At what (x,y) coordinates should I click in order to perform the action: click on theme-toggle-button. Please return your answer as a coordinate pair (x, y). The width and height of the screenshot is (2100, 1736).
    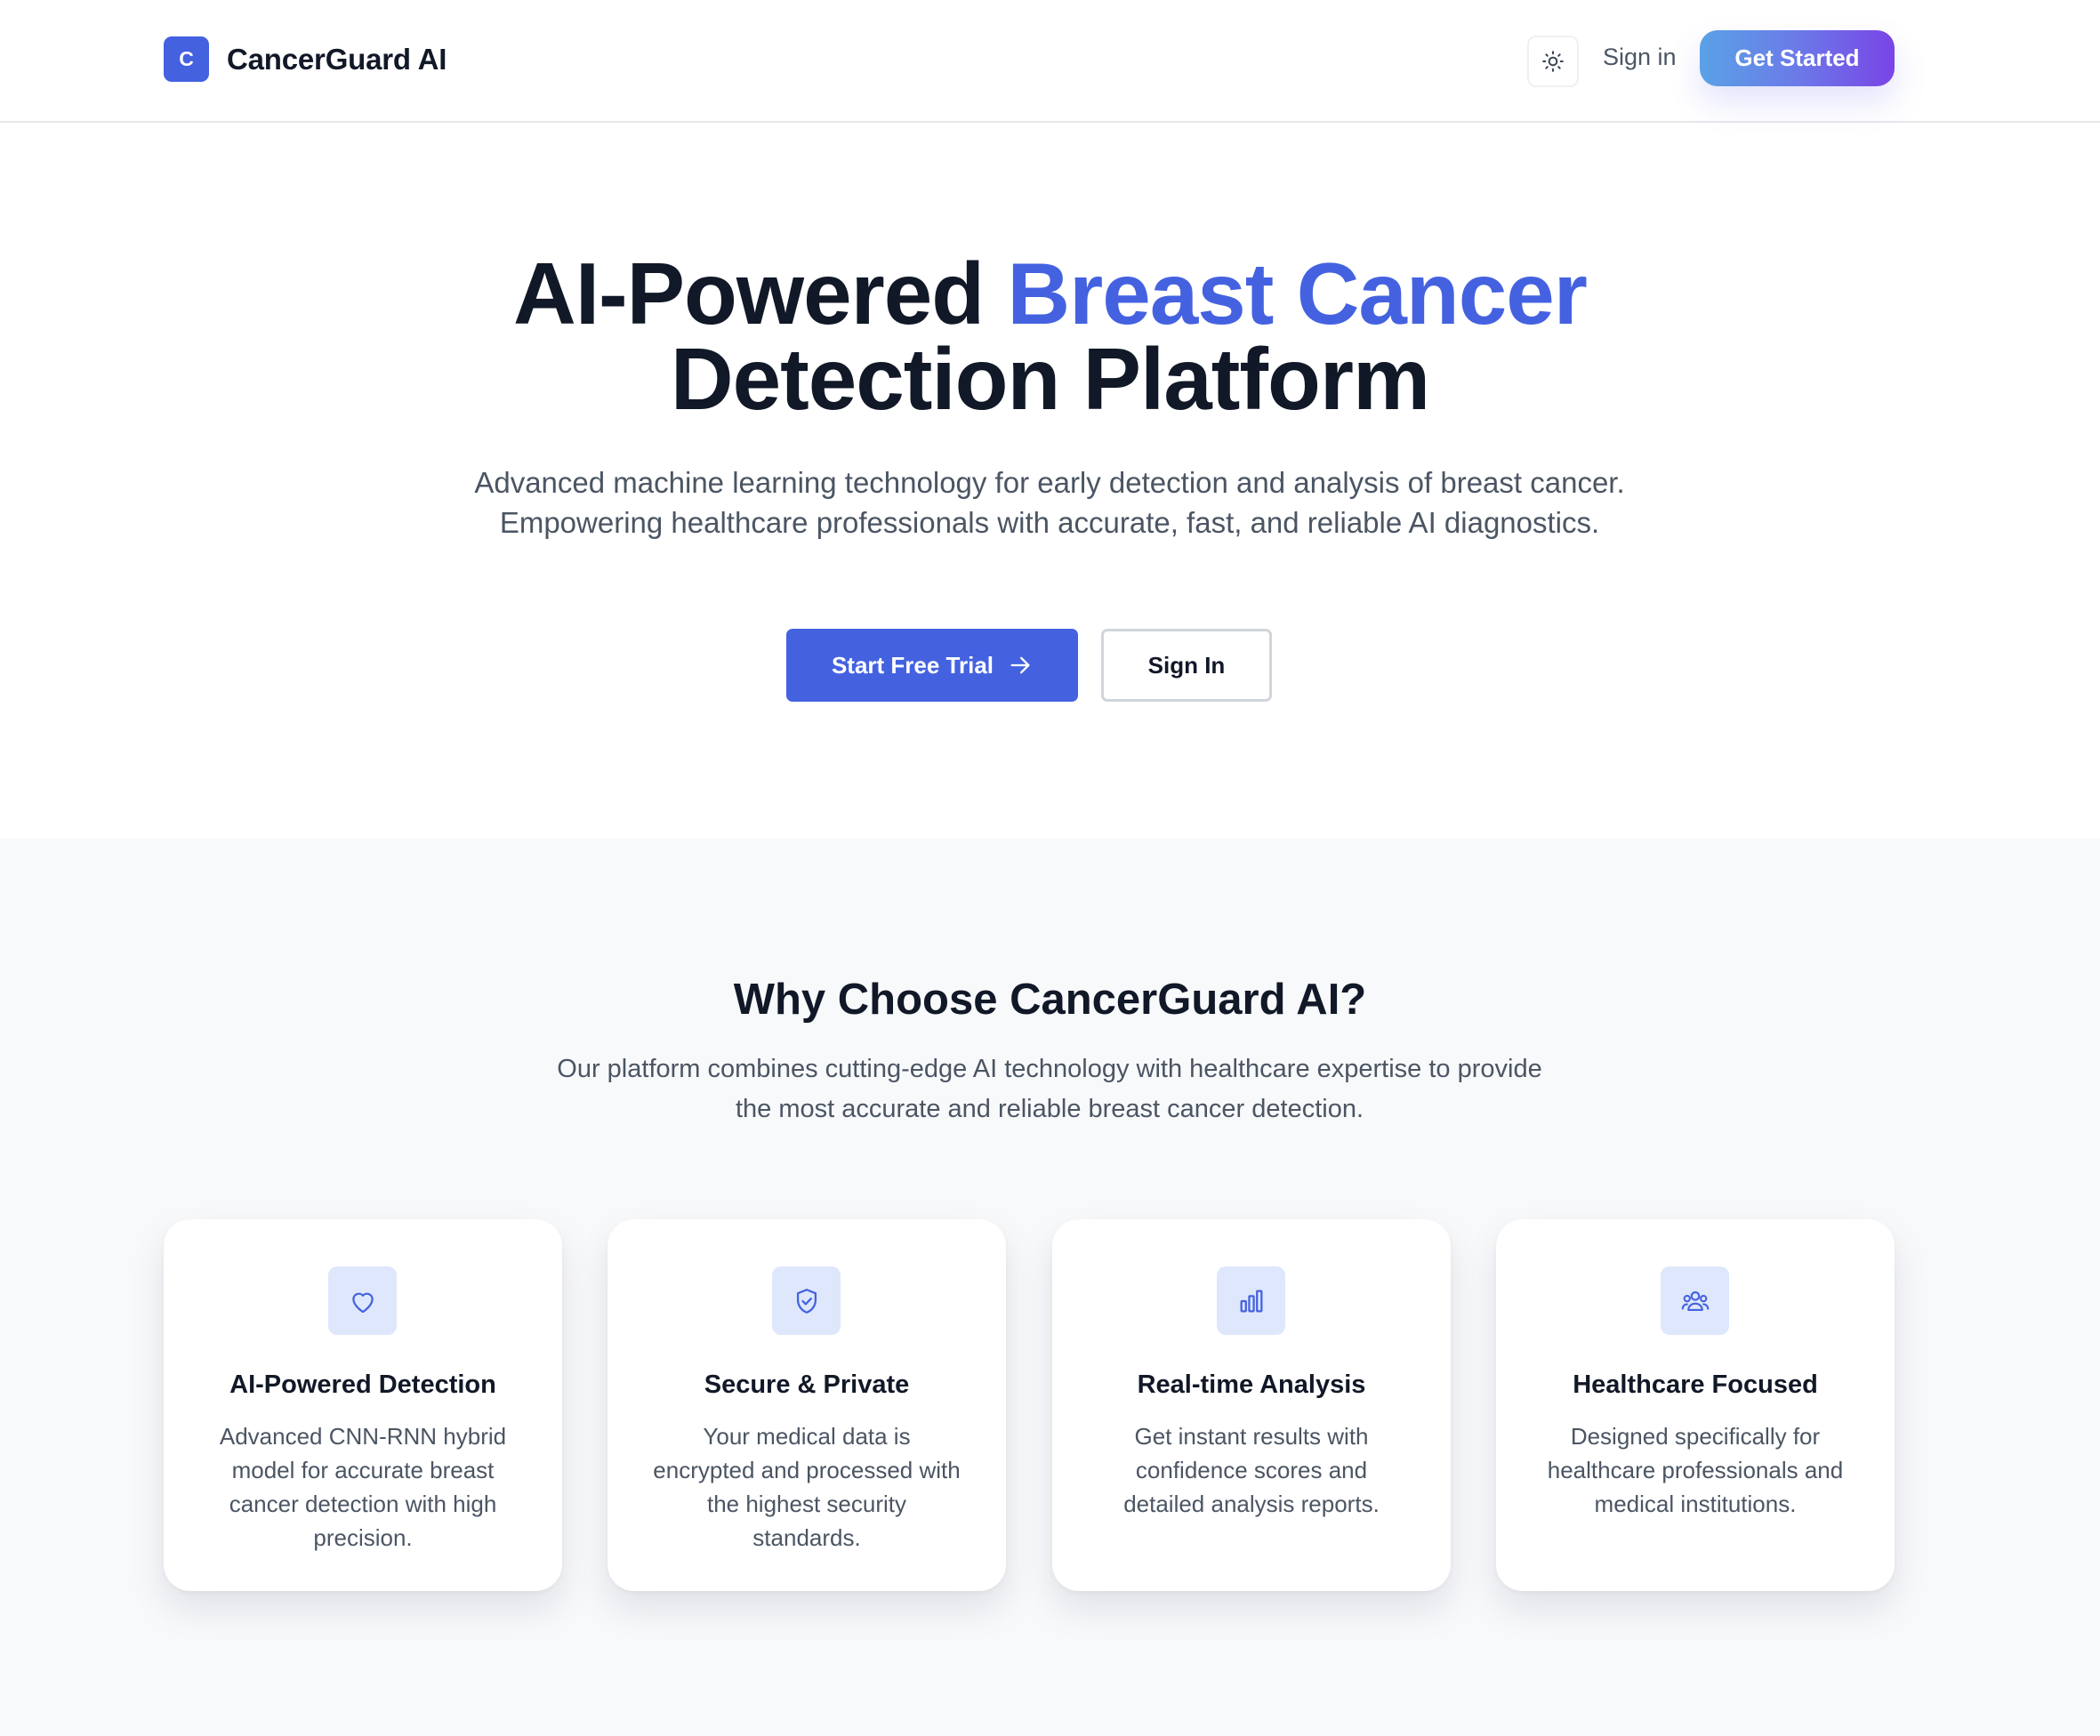
    Looking at the image, I should click on (1553, 61).